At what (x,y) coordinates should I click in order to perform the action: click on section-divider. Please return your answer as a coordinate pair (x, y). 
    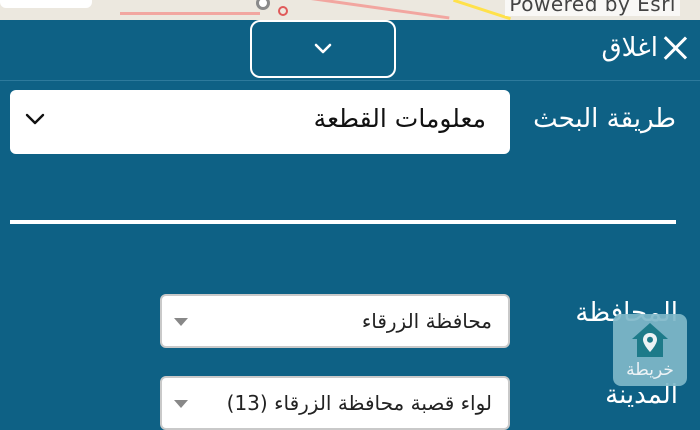
    Looking at the image, I should click on (343, 222).